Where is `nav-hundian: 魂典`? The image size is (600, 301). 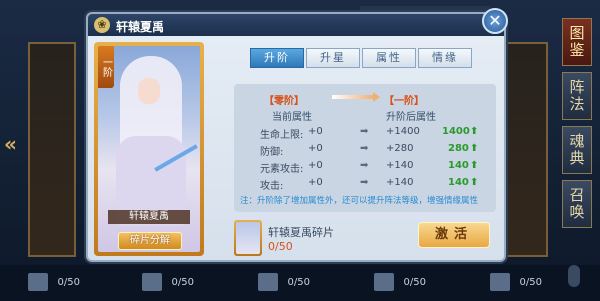 nav-hundian: 魂典 is located at coordinates (577, 150).